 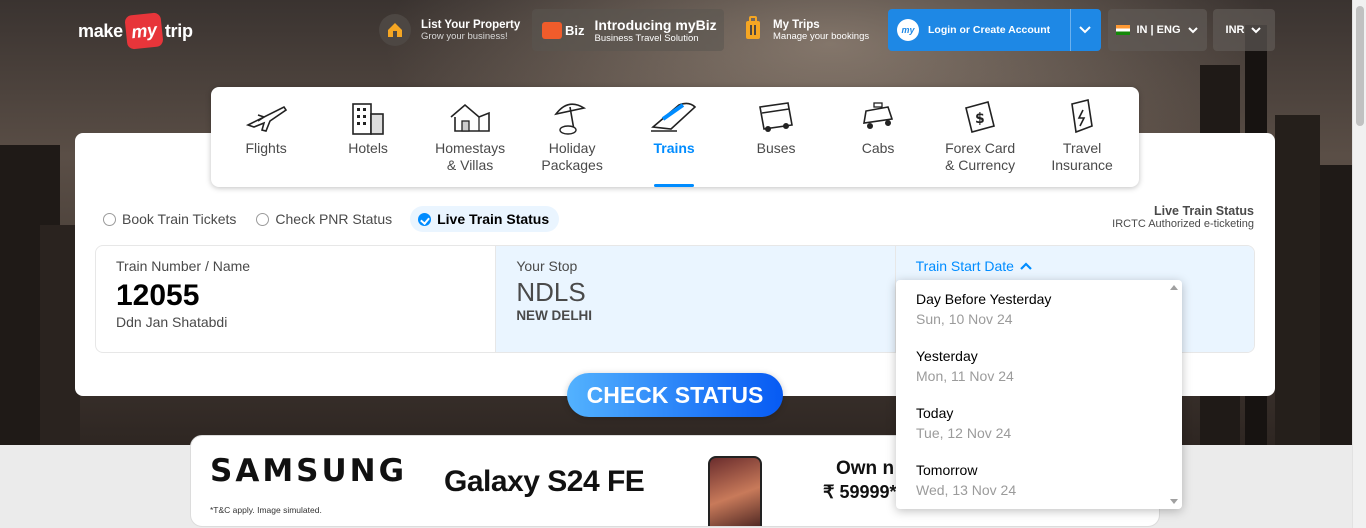 What do you see at coordinates (776, 117) in the screenshot?
I see `bus-icon` at bounding box center [776, 117].